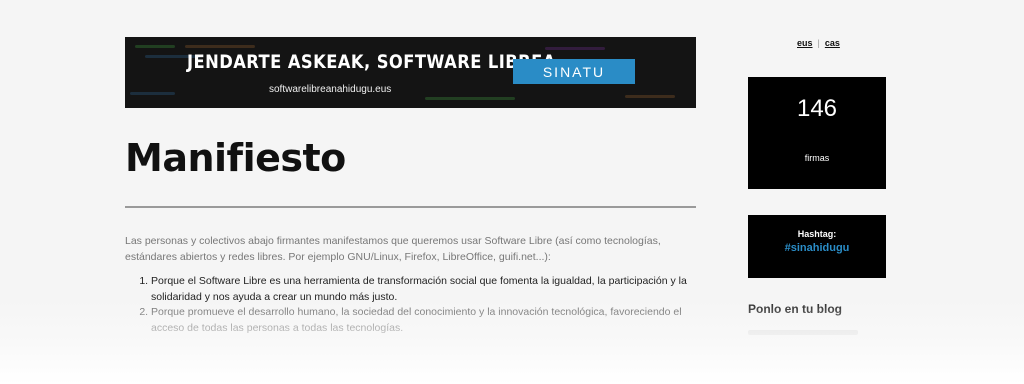 The height and width of the screenshot is (384, 1024). Describe the element at coordinates (795, 309) in the screenshot. I see `blog-heading: Ponlo en tu blog` at that location.